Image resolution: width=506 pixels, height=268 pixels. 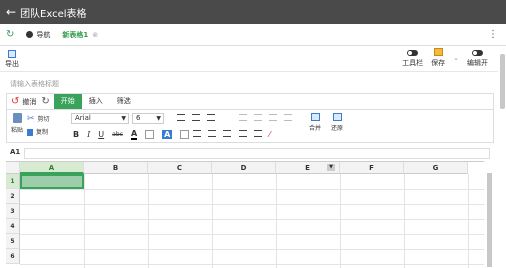 I want to click on align-middle-icon, so click(x=212, y=133).